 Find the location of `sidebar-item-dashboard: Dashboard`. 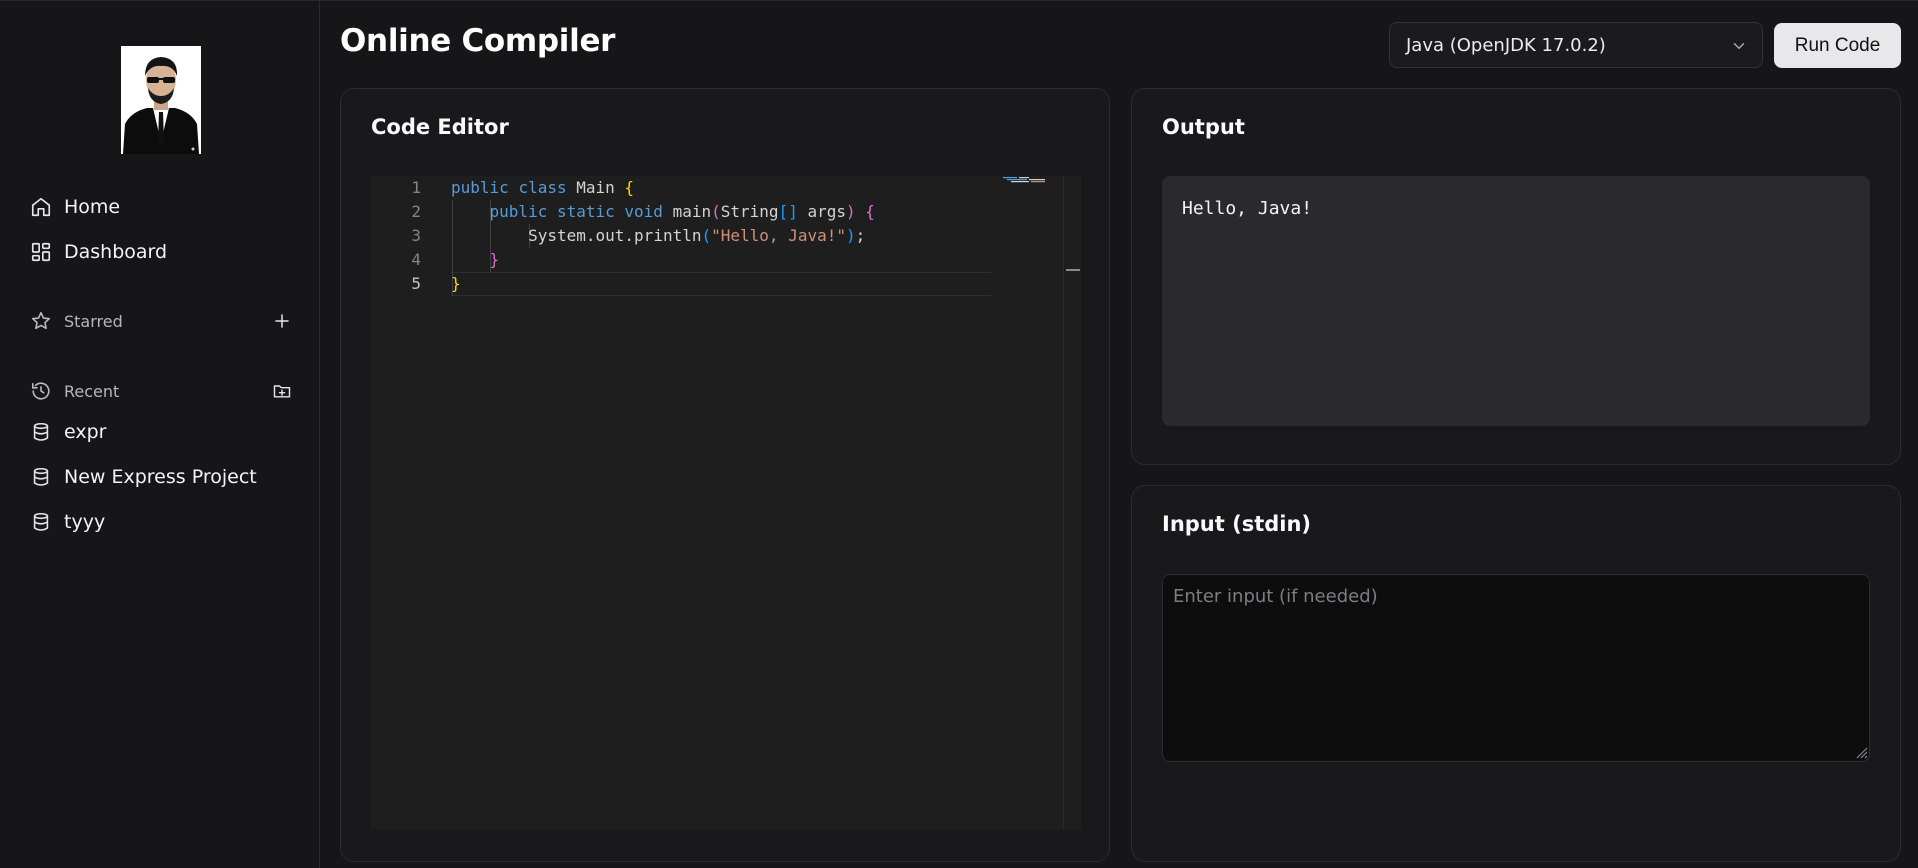

sidebar-item-dashboard: Dashboard is located at coordinates (165, 252).